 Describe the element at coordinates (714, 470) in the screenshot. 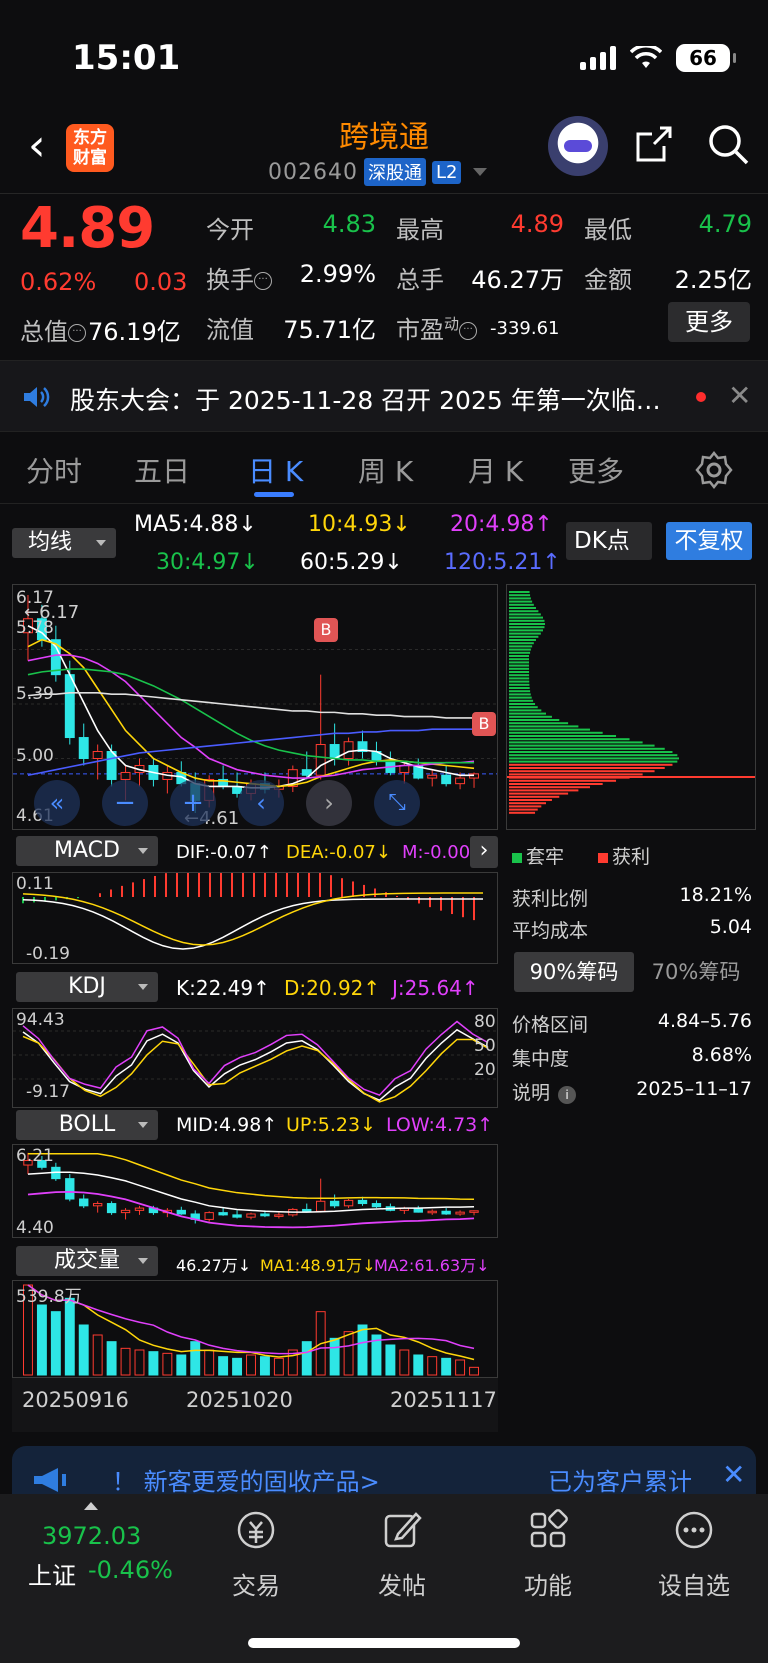

I see `gear-icon` at that location.